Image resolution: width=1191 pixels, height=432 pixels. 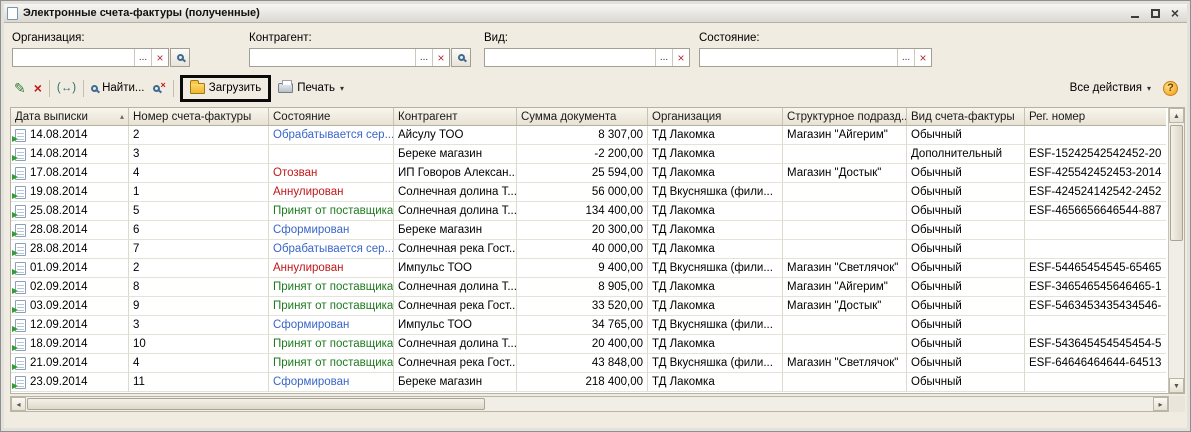 What do you see at coordinates (163, 84) in the screenshot?
I see `cancel-x-icon: ×` at bounding box center [163, 84].